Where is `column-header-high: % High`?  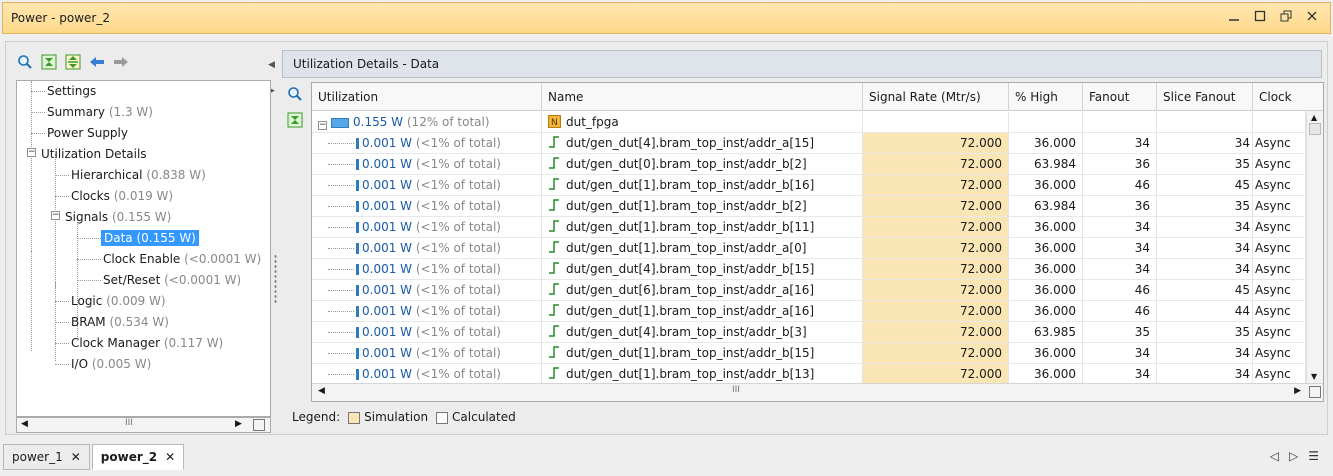
column-header-high: % High is located at coordinates (1046, 97).